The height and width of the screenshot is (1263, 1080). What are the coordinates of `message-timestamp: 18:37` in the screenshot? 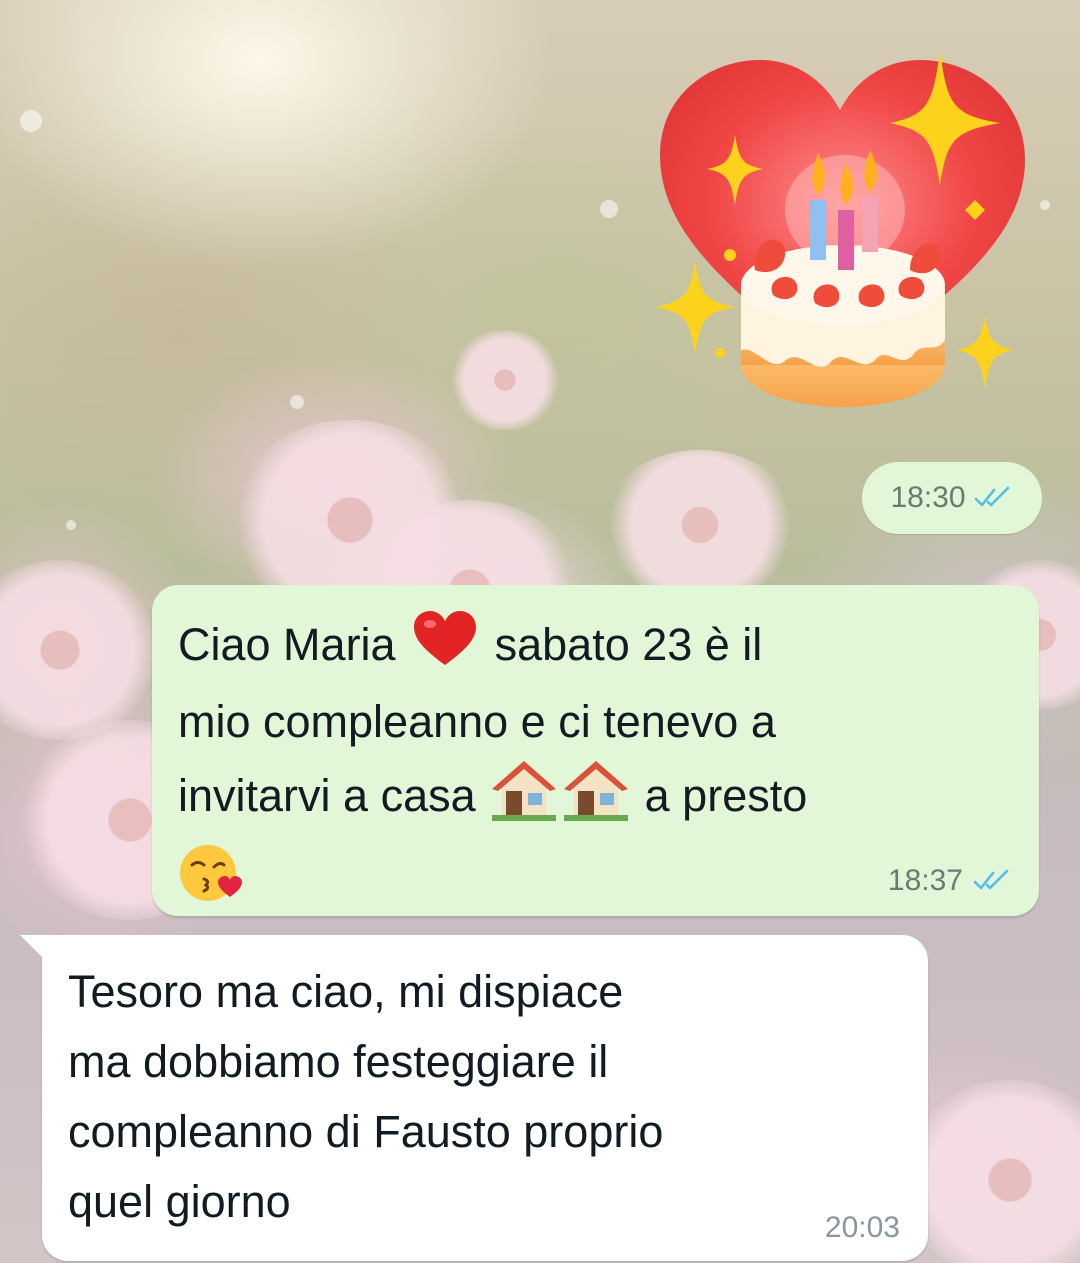 It's located at (925, 880).